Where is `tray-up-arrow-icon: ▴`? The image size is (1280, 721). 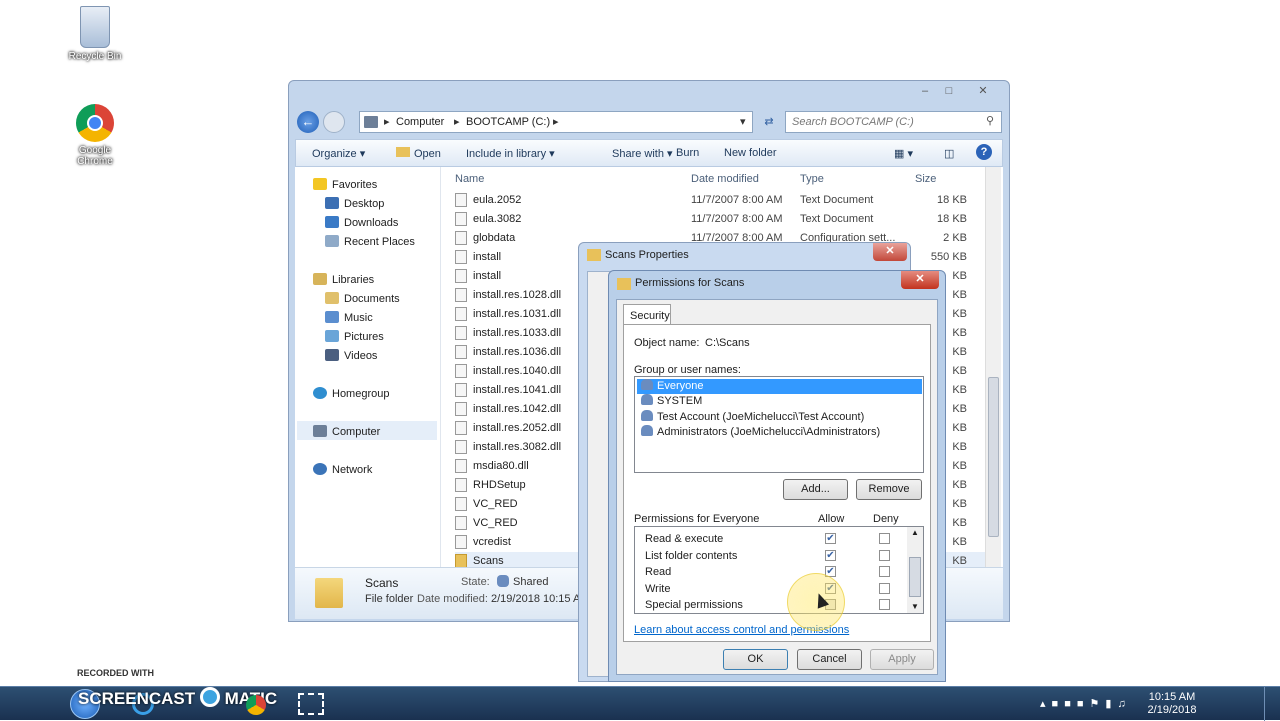 tray-up-arrow-icon: ▴ is located at coordinates (1046, 704).